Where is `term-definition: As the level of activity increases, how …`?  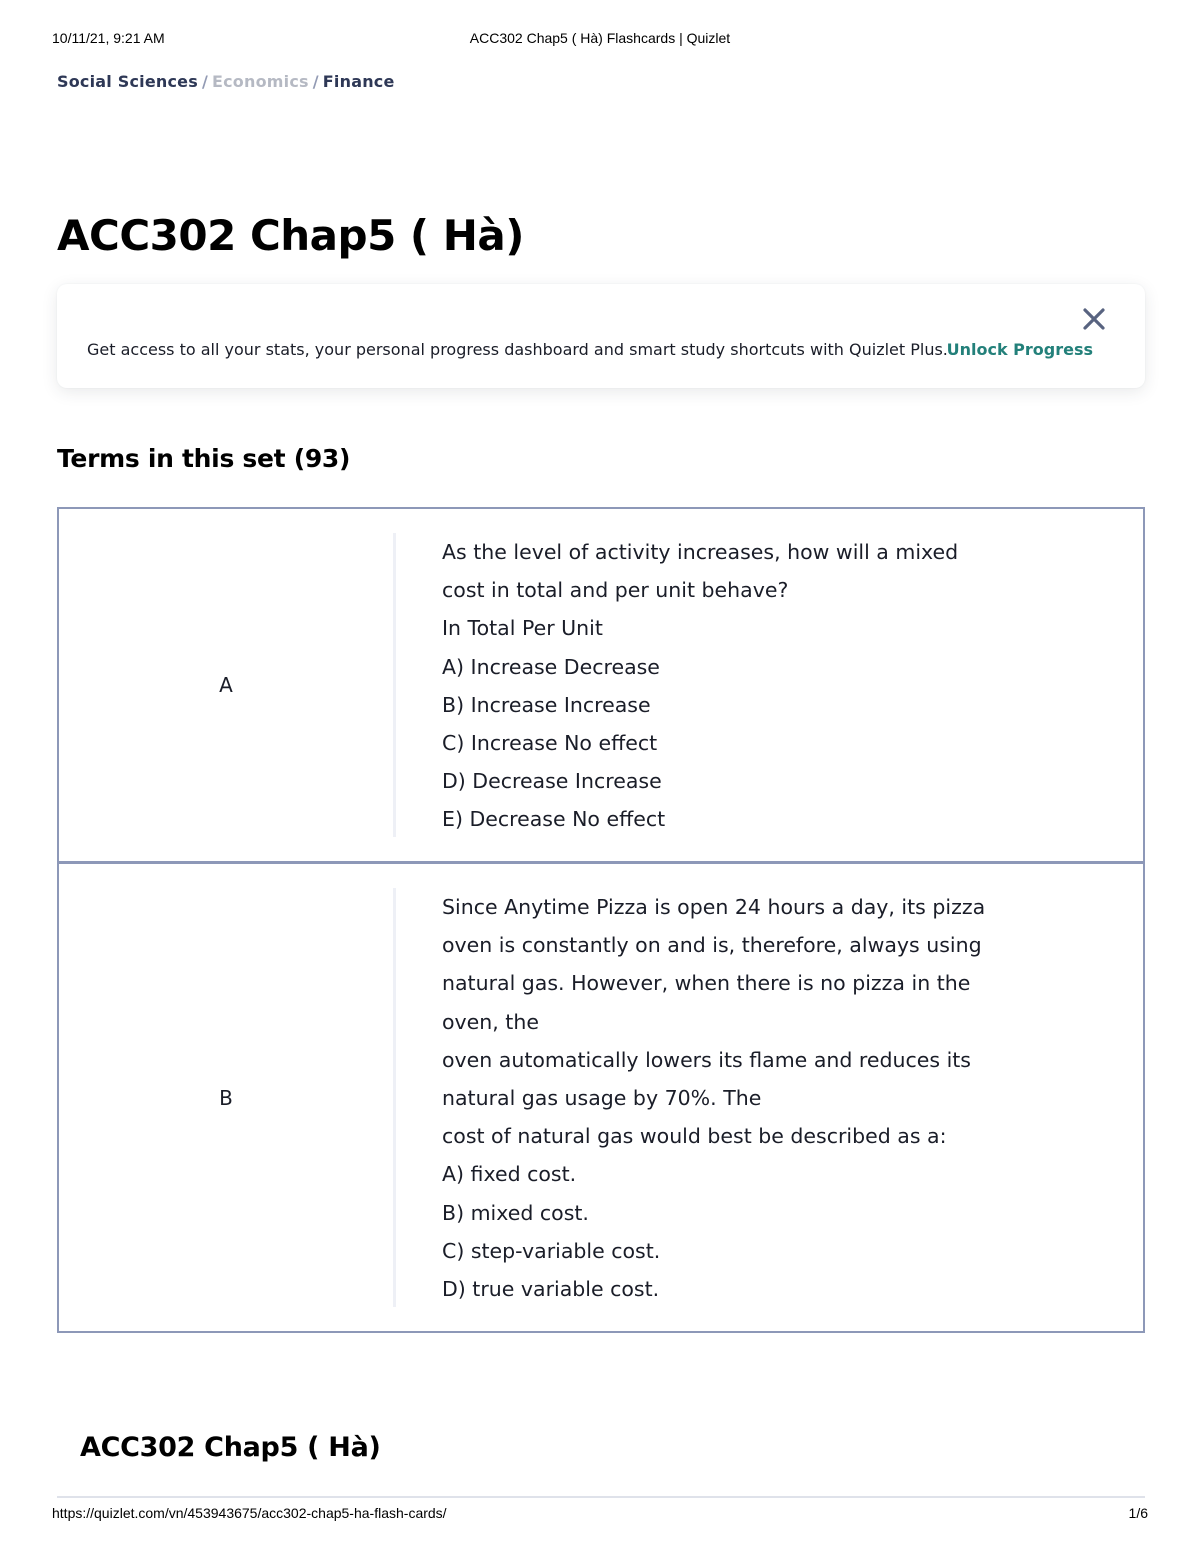 term-definition: As the level of activity increases, how … is located at coordinates (769, 685).